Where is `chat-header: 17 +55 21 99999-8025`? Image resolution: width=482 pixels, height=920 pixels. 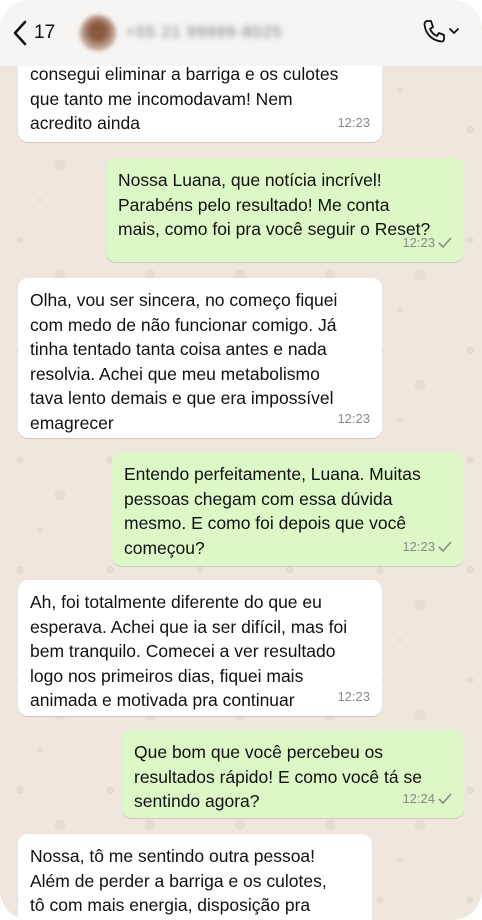 chat-header: 17 +55 21 99999-8025 is located at coordinates (241, 33).